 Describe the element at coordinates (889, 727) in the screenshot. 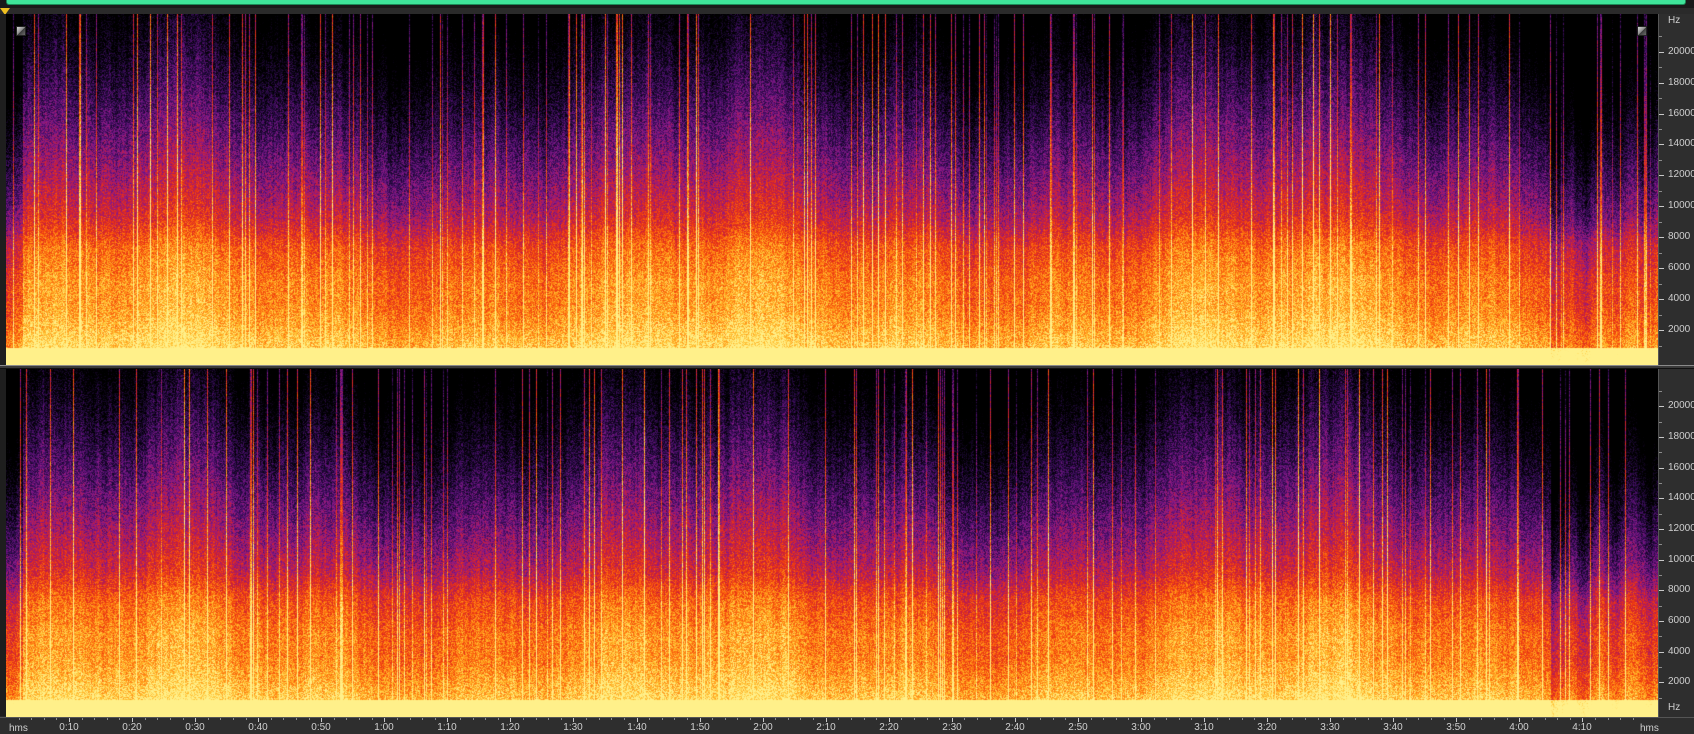

I see `time-tick-label: 2:20` at that location.